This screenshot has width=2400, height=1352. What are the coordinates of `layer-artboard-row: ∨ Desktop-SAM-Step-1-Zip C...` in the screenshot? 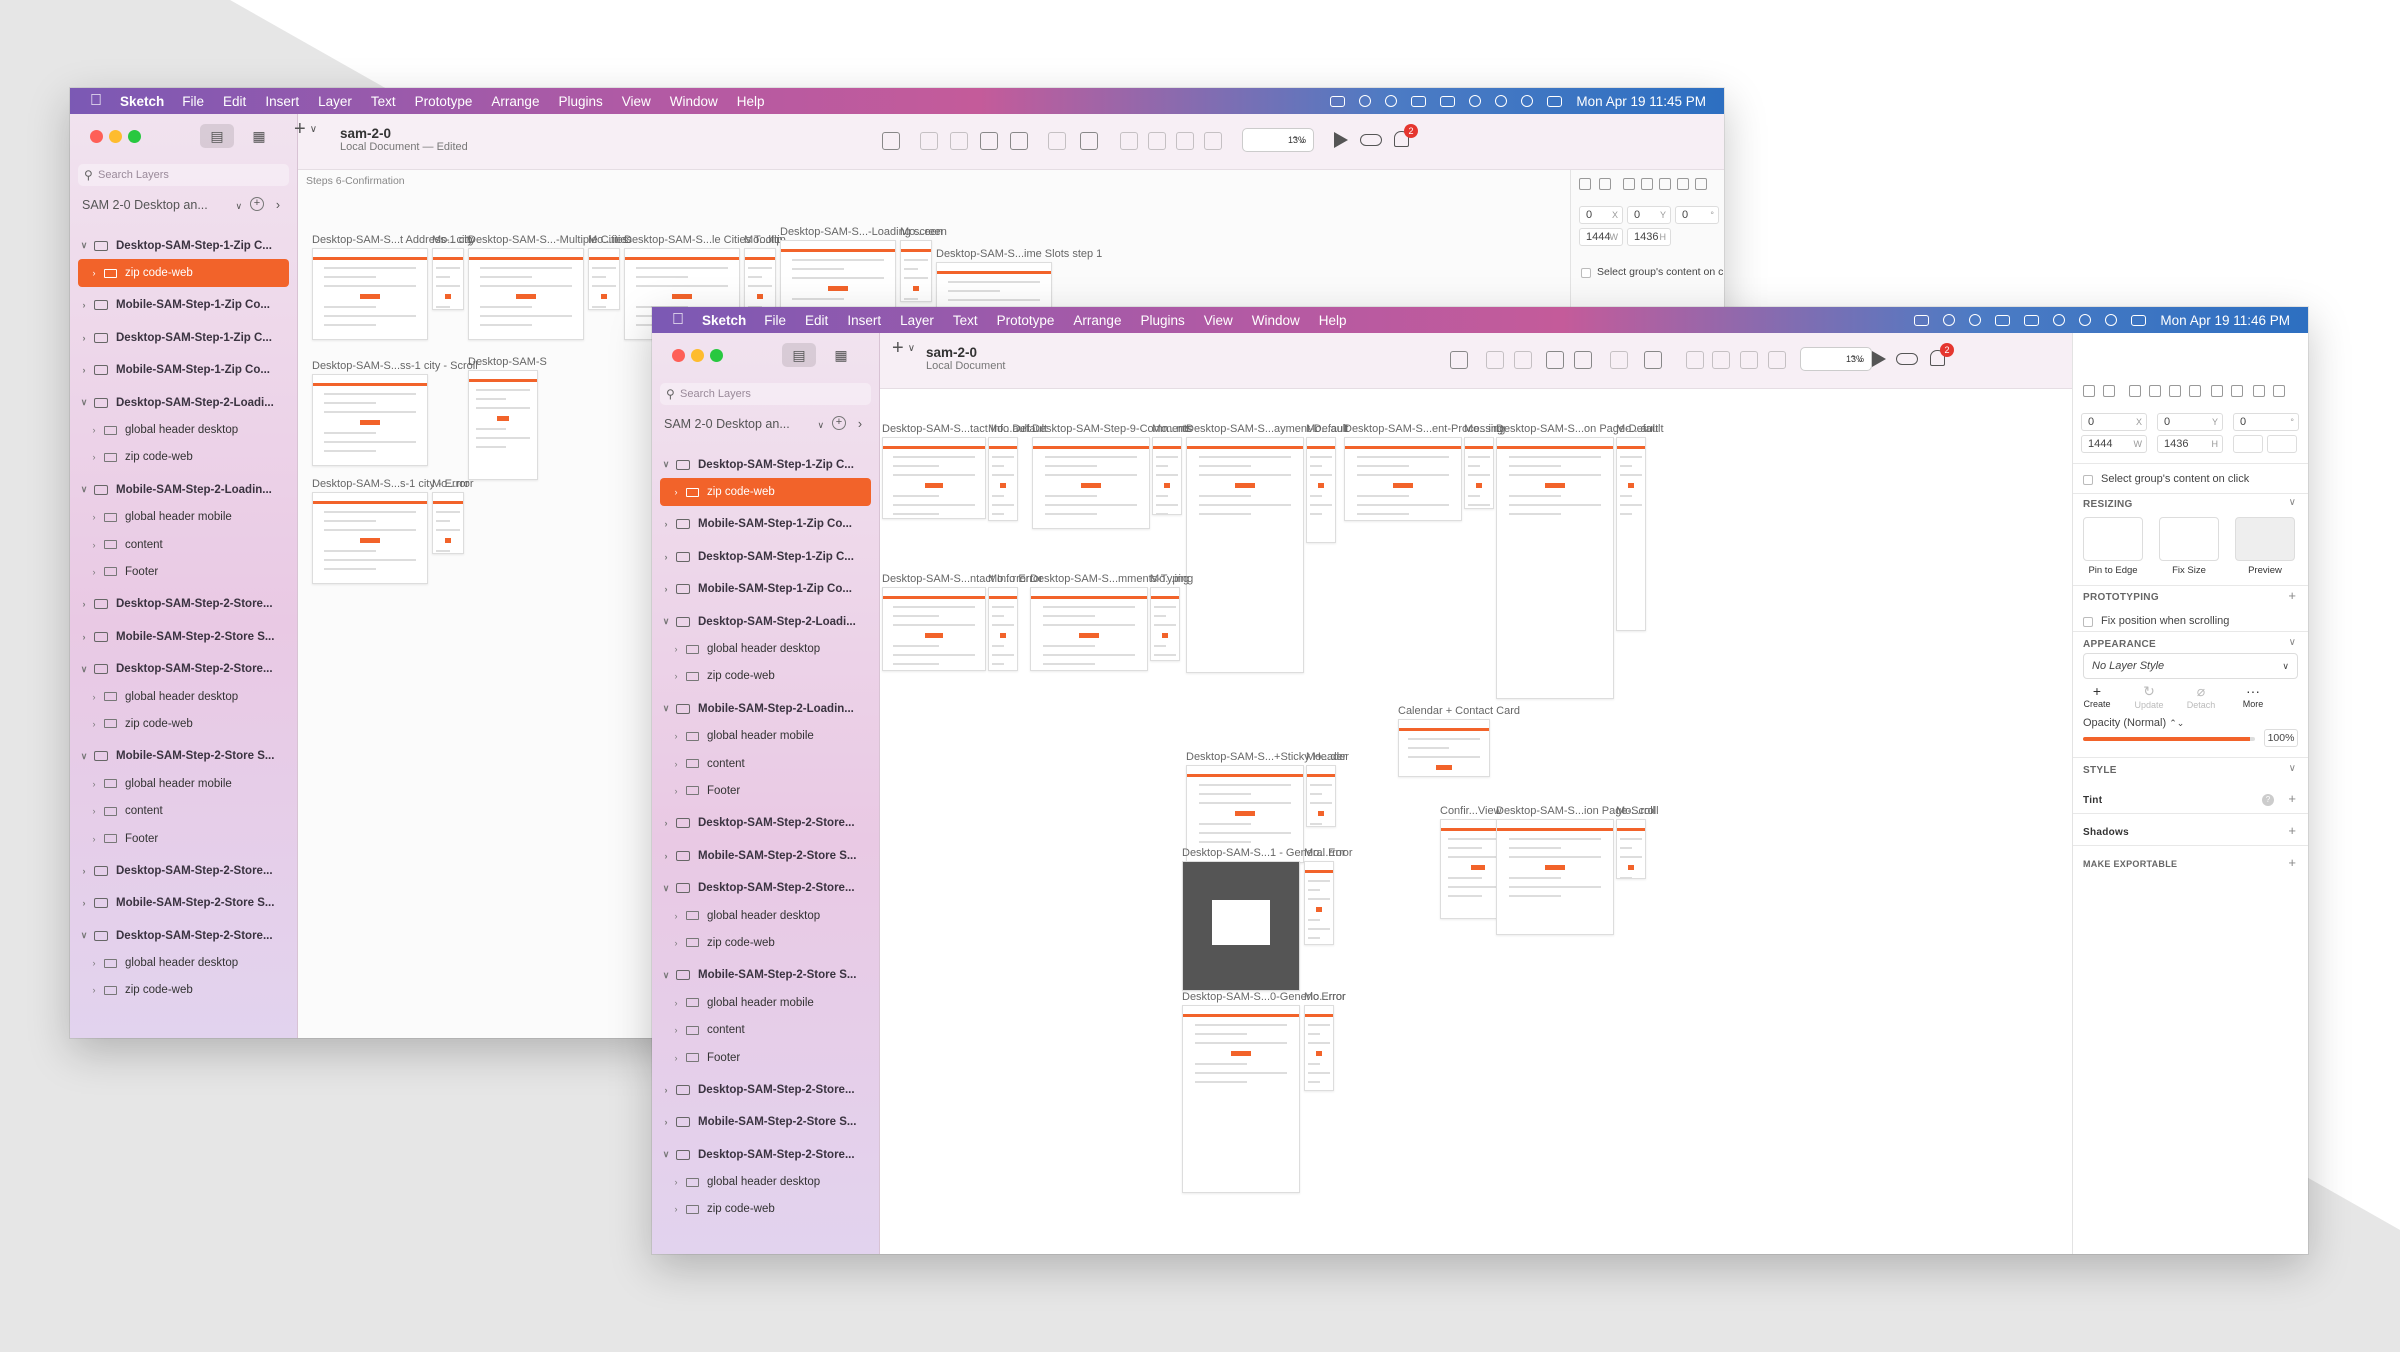 It's located at (183, 245).